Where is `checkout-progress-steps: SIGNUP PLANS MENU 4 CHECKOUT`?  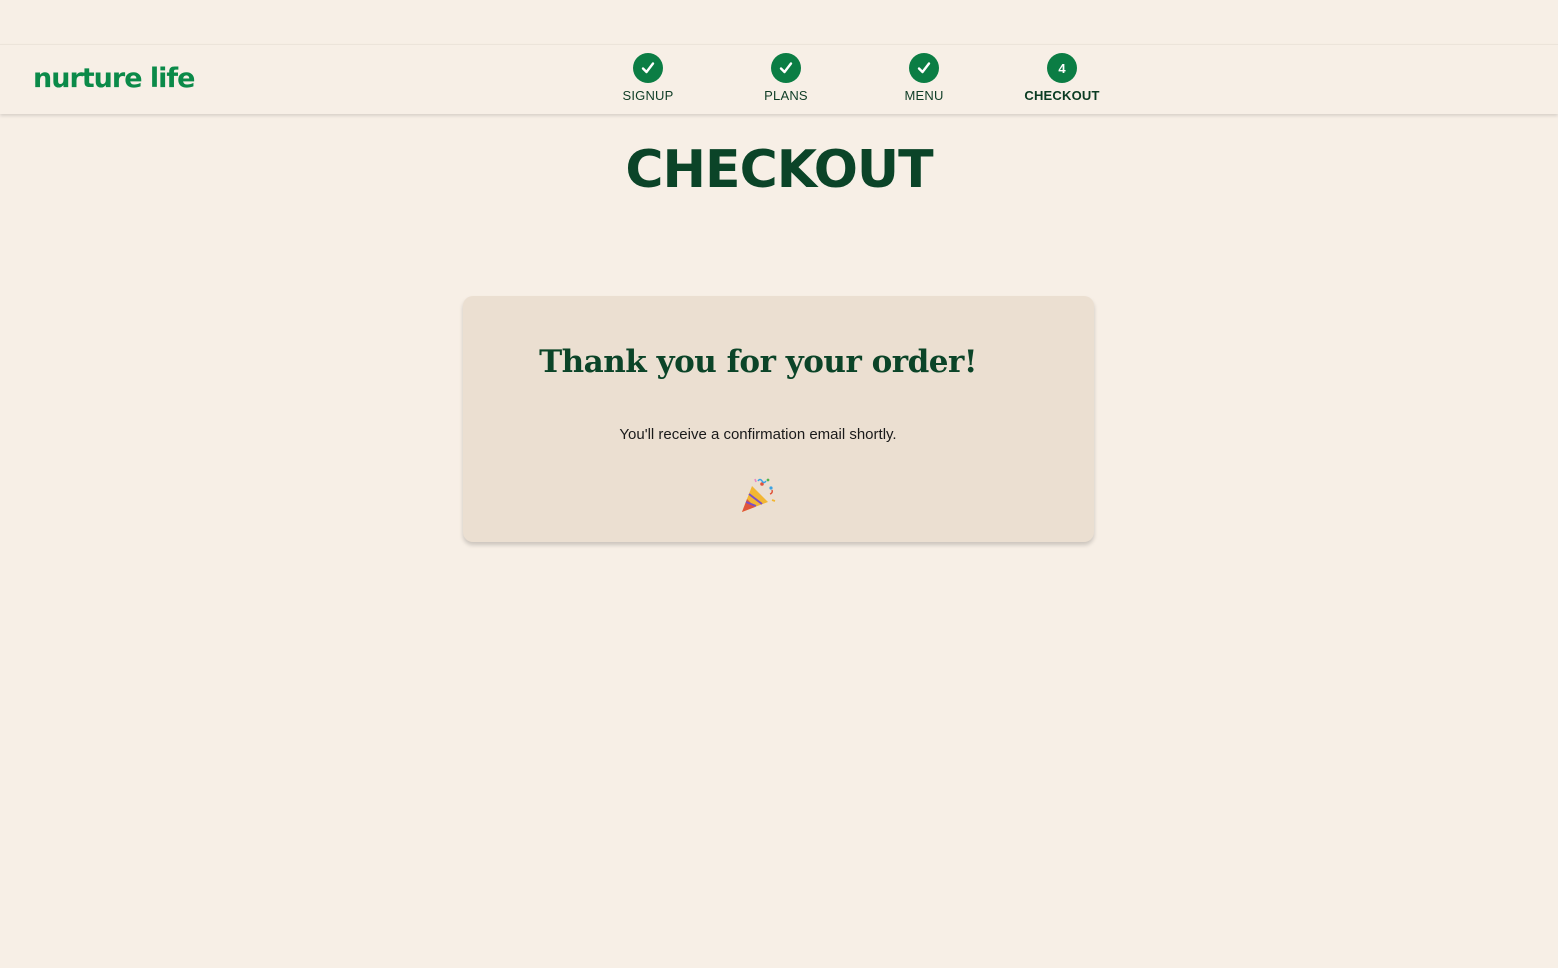
checkout-progress-steps: SIGNUP PLANS MENU 4 CHECKOUT is located at coordinates (779, 79).